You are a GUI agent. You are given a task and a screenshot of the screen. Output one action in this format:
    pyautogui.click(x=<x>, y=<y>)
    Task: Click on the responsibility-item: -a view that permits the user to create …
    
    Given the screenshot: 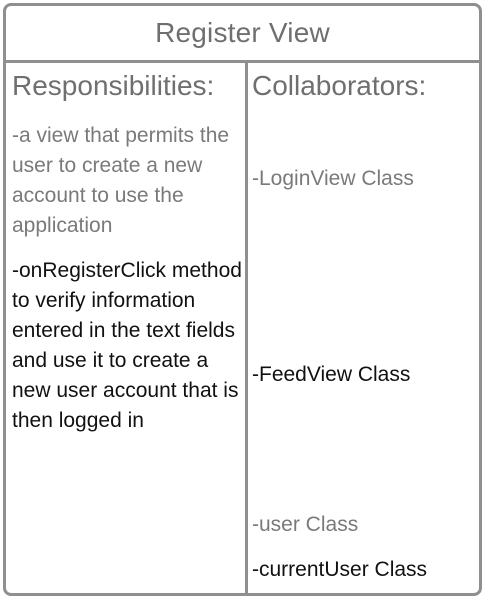 What is the action you would take?
    pyautogui.click(x=121, y=180)
    